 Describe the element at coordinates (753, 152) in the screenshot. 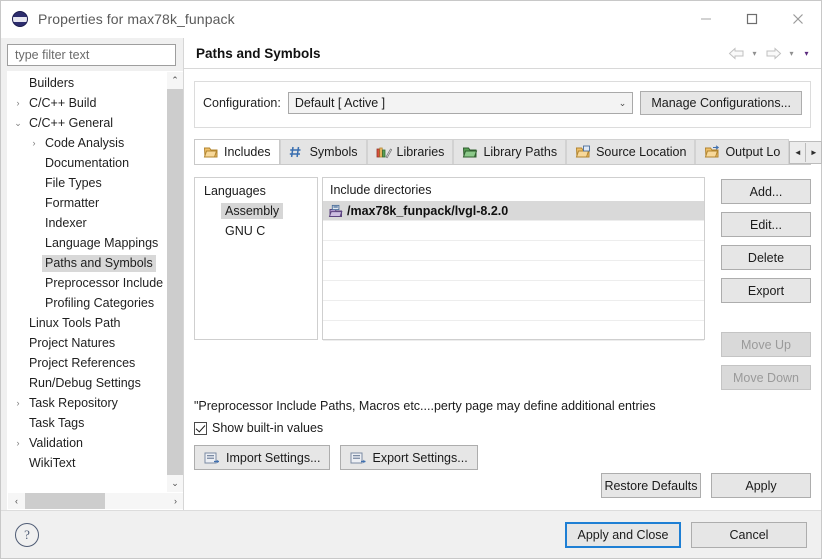

I see `tab-label: Output Lo` at that location.